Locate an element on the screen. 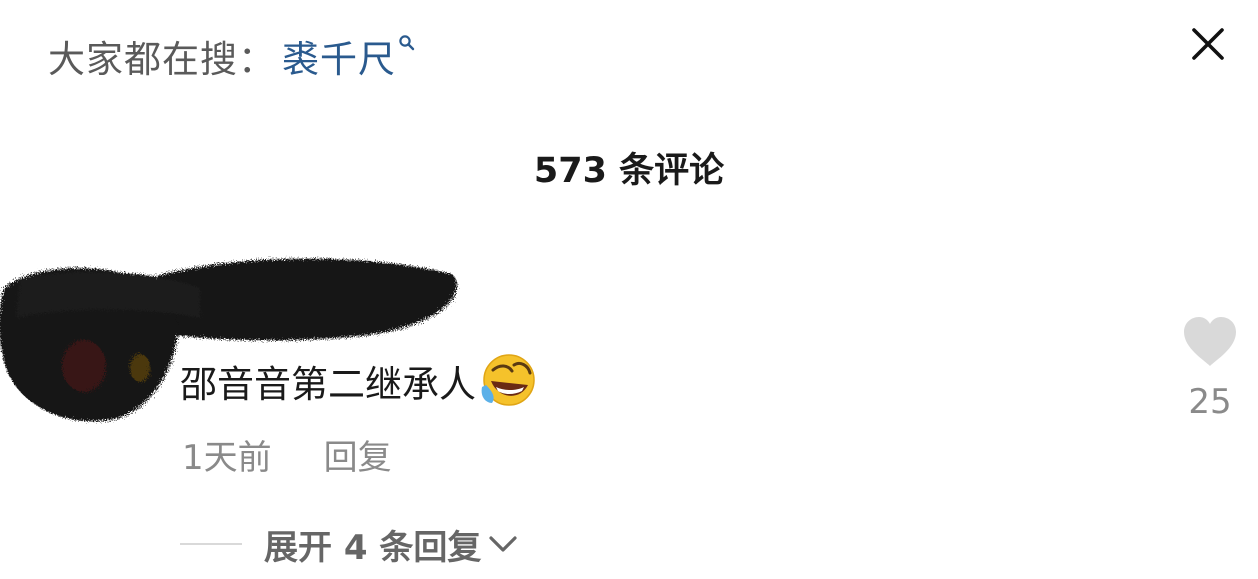 The width and height of the screenshot is (1258, 579). search-icon is located at coordinates (407, 43).